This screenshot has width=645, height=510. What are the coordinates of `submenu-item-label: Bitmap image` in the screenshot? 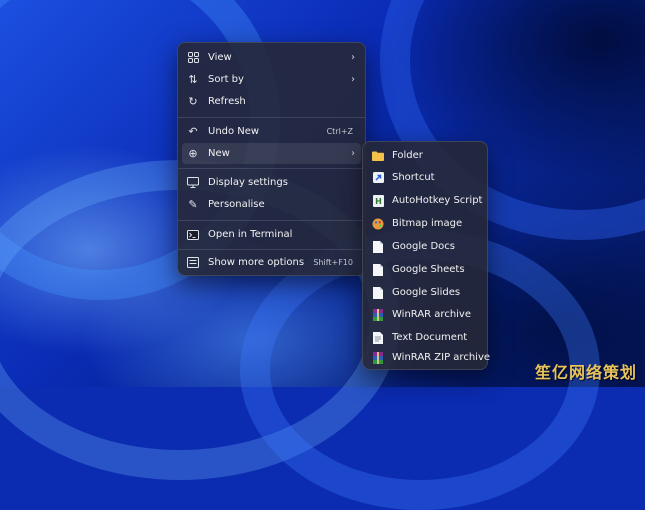 It's located at (427, 223).